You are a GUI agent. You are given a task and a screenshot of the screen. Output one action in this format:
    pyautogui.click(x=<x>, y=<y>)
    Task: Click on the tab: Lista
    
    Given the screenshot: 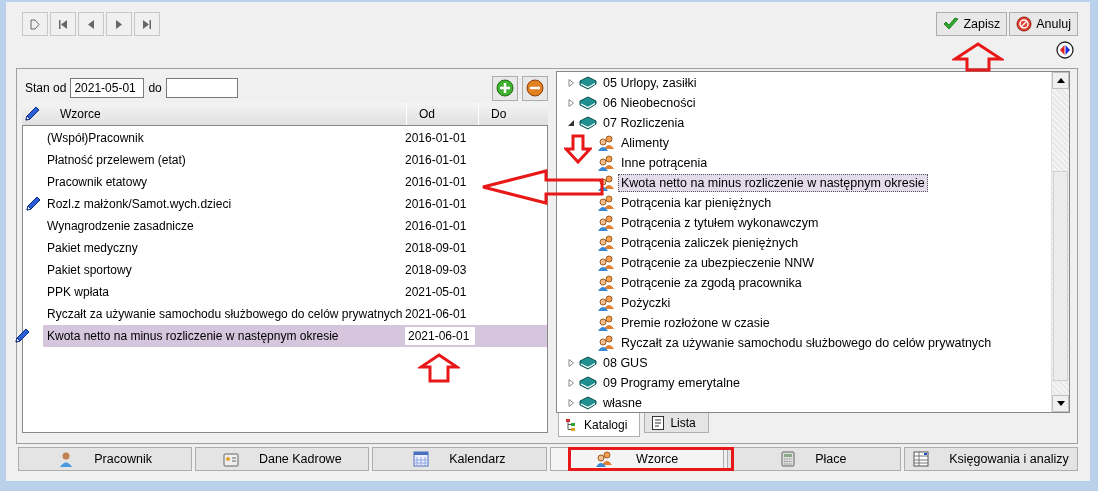 What is the action you would take?
    pyautogui.click(x=676, y=423)
    